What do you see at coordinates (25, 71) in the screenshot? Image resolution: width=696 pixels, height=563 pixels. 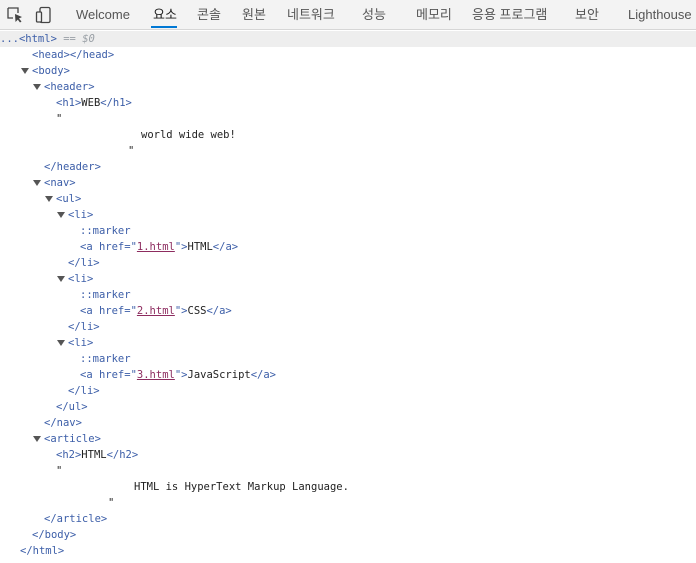 I see `expand-body-icon` at bounding box center [25, 71].